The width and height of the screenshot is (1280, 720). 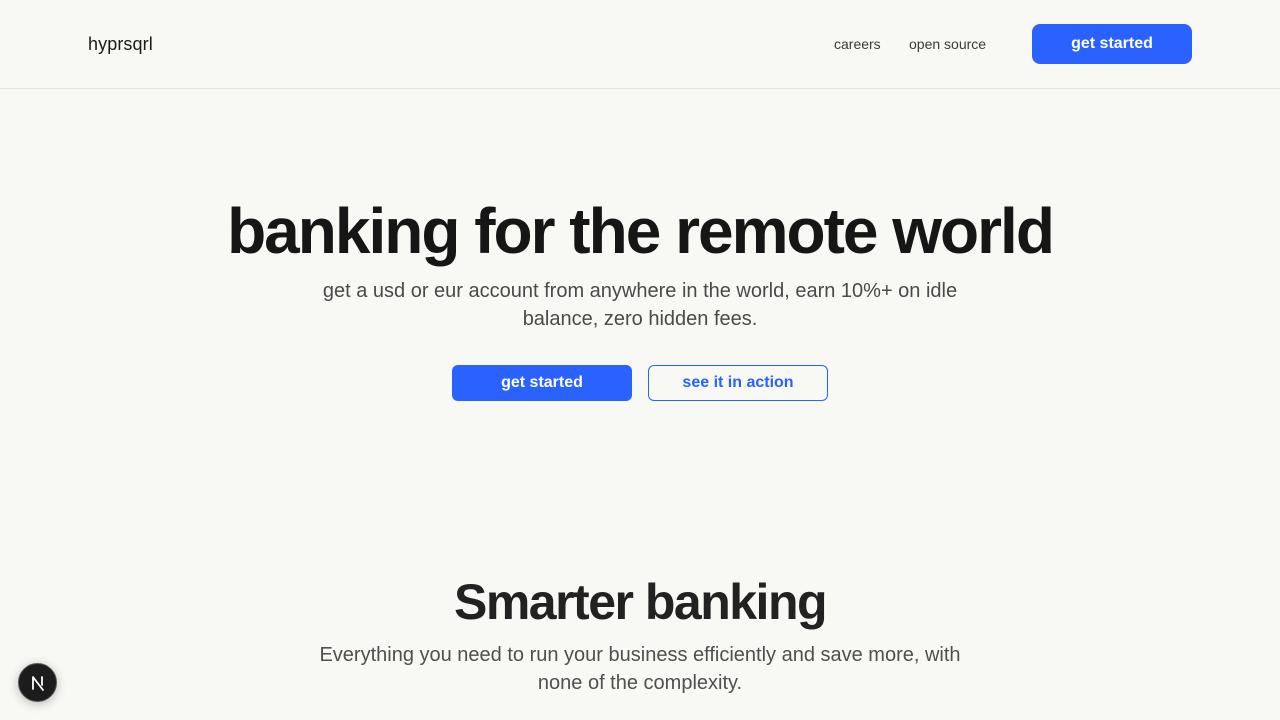 I want to click on see-it-in-action-button: see it in action, so click(x=738, y=383).